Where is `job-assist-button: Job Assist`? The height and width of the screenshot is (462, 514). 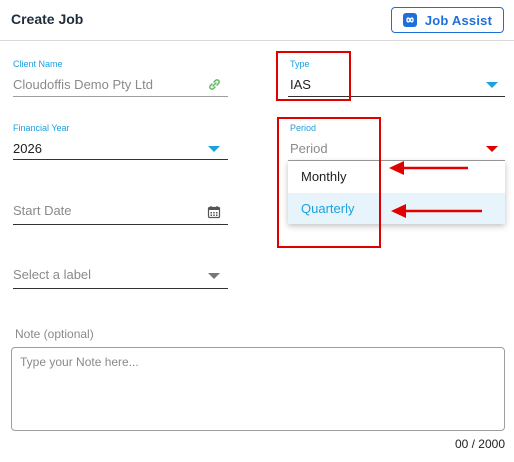 job-assist-button: Job Assist is located at coordinates (447, 20).